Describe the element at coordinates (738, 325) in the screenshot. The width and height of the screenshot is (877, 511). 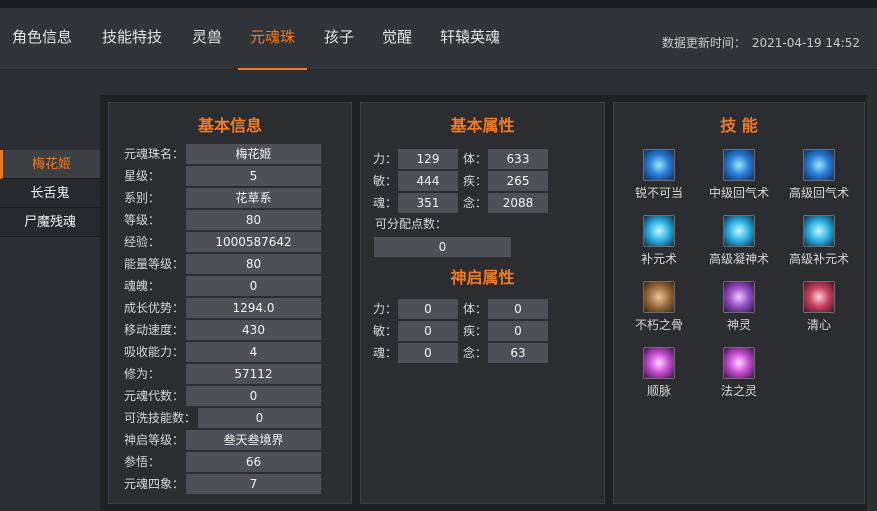
I see `skill-name: 神灵` at that location.